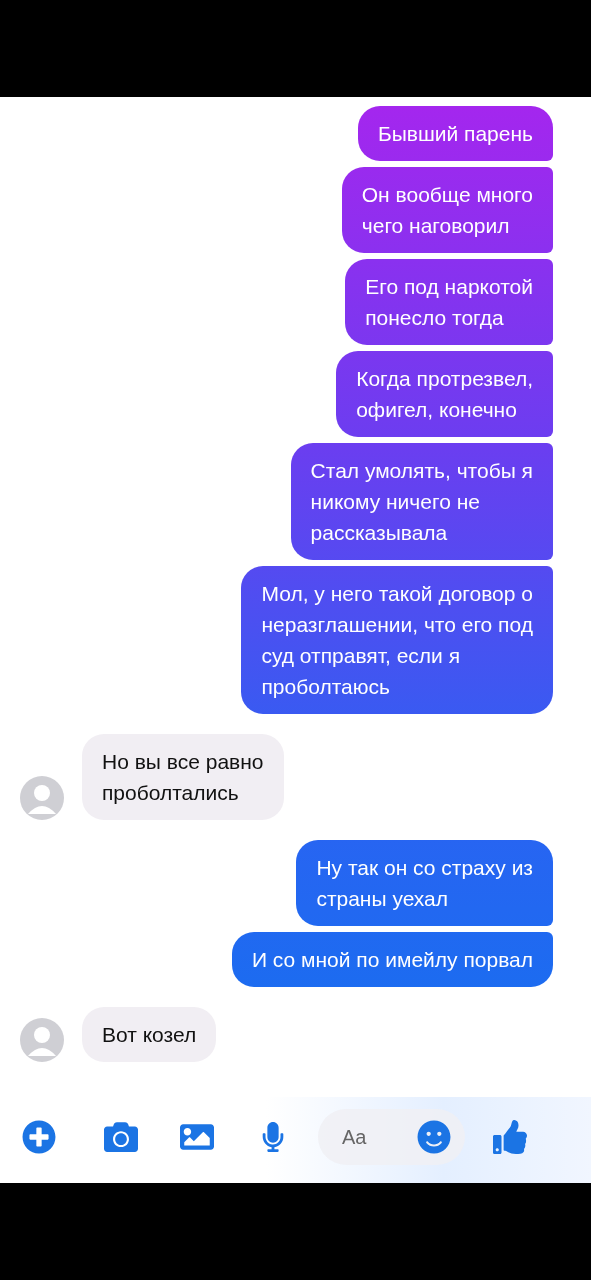  I want to click on message-bubble: Мол, у него такой договор о неразглашении, что его под суд отправят, если я проболтаюсь, so click(397, 640).